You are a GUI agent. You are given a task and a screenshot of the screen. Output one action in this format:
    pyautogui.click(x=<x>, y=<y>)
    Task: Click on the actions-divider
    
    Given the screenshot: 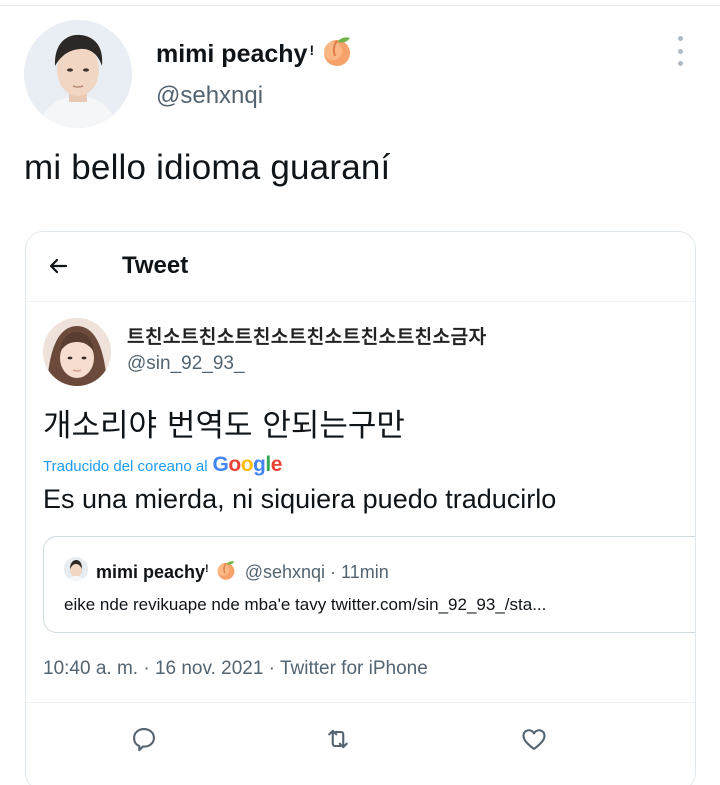 What is the action you would take?
    pyautogui.click(x=360, y=702)
    